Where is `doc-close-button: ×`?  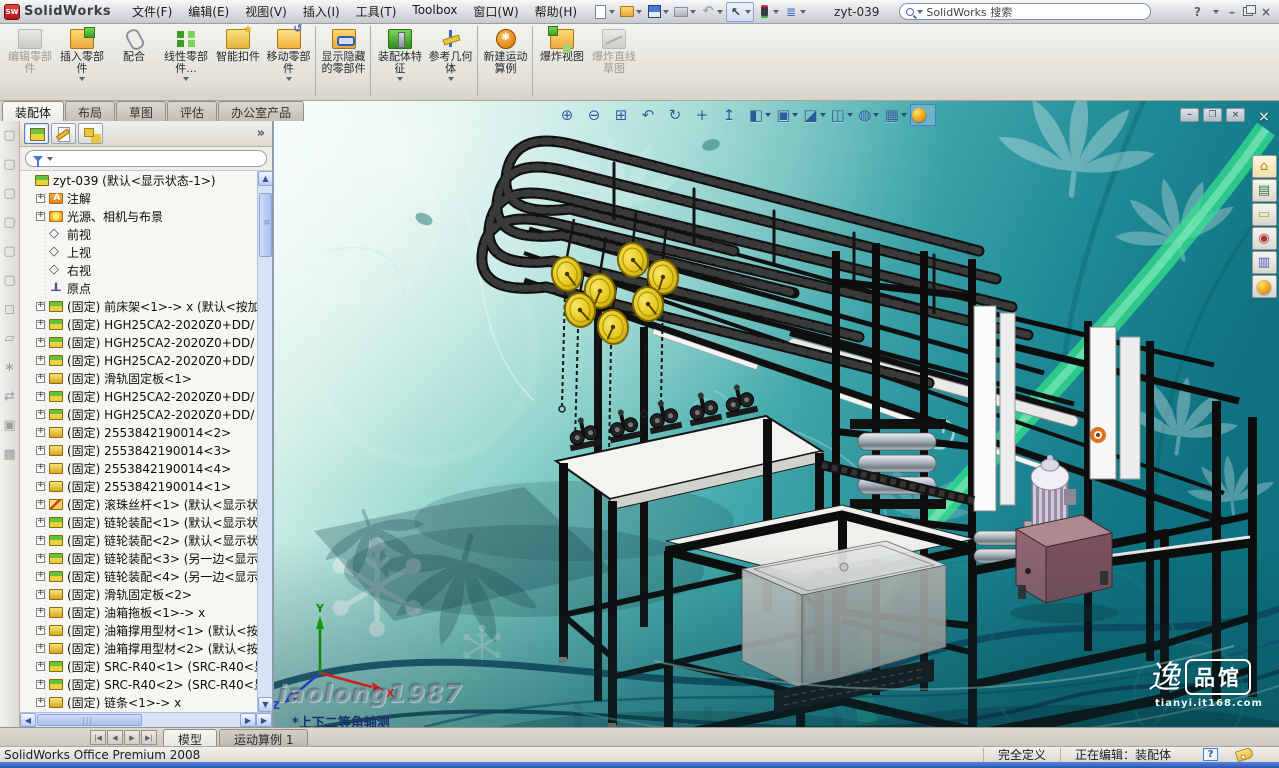 doc-close-button: × is located at coordinates (1235, 115).